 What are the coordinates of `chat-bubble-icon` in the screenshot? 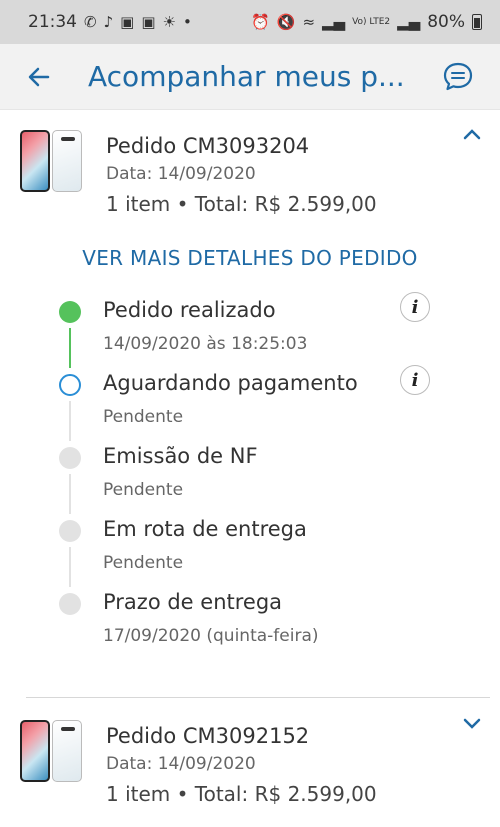 It's located at (458, 76).